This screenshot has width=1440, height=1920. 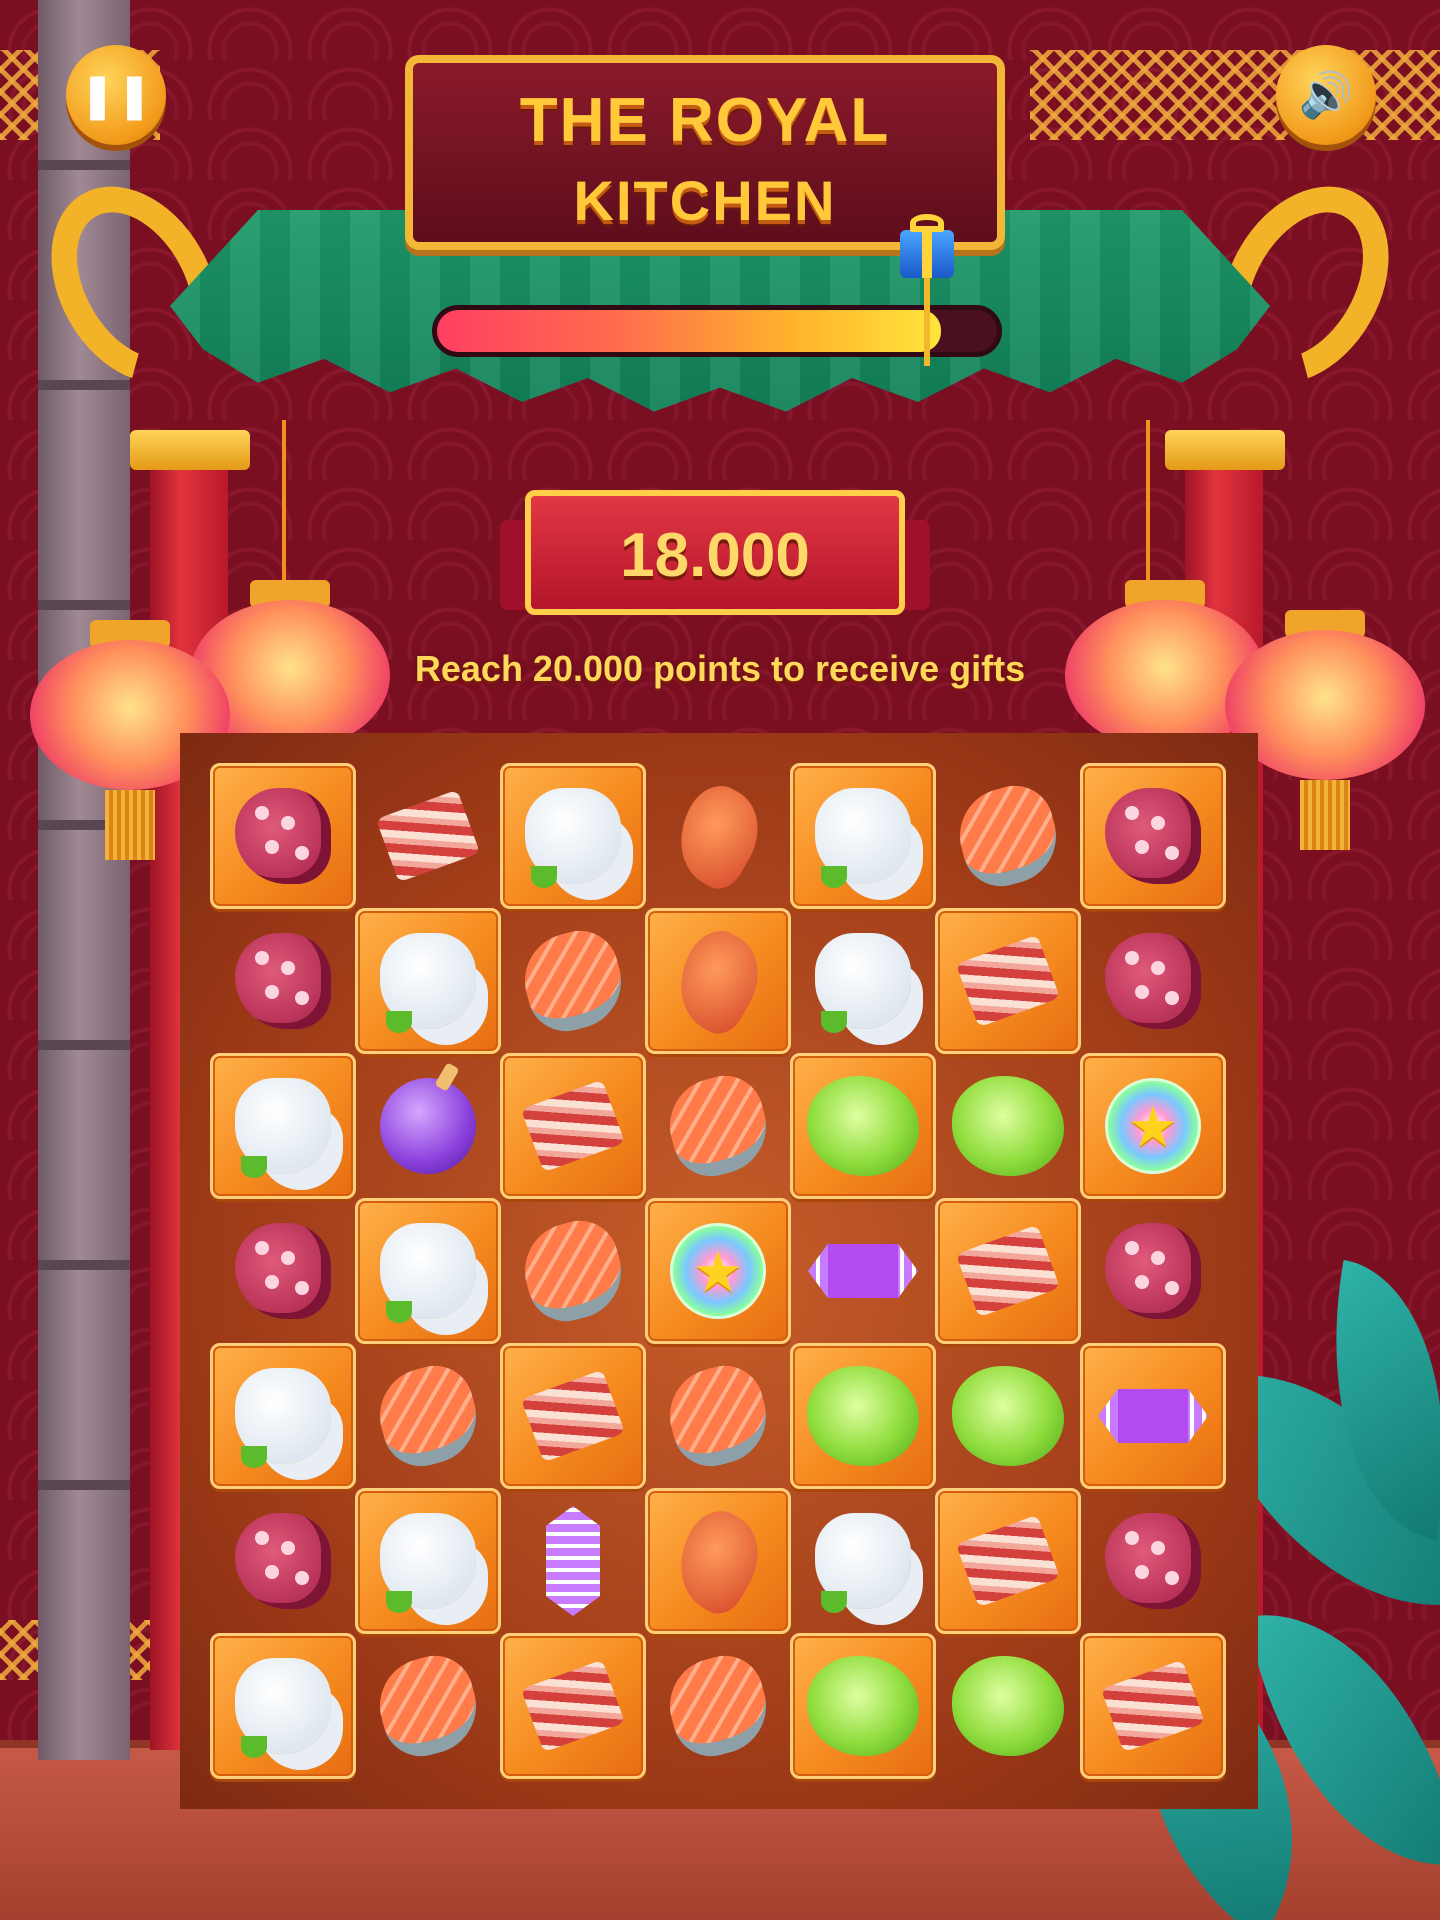 I want to click on score-progress-bar, so click(x=717, y=331).